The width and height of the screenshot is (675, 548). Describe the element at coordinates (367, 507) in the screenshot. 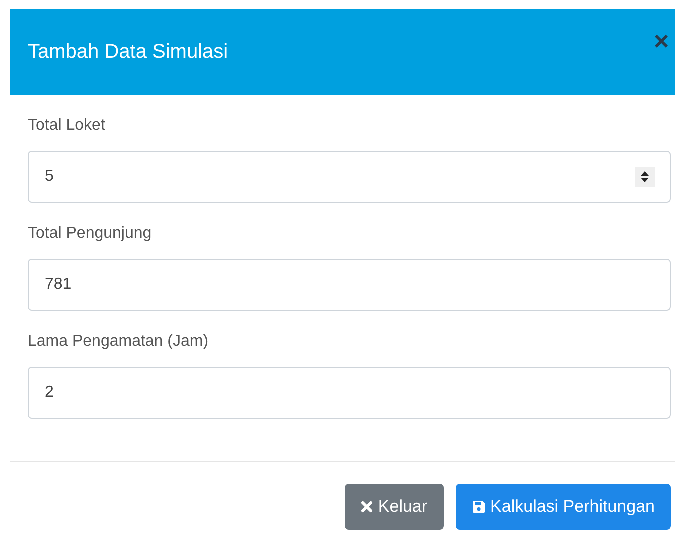

I see `close-icon` at that location.